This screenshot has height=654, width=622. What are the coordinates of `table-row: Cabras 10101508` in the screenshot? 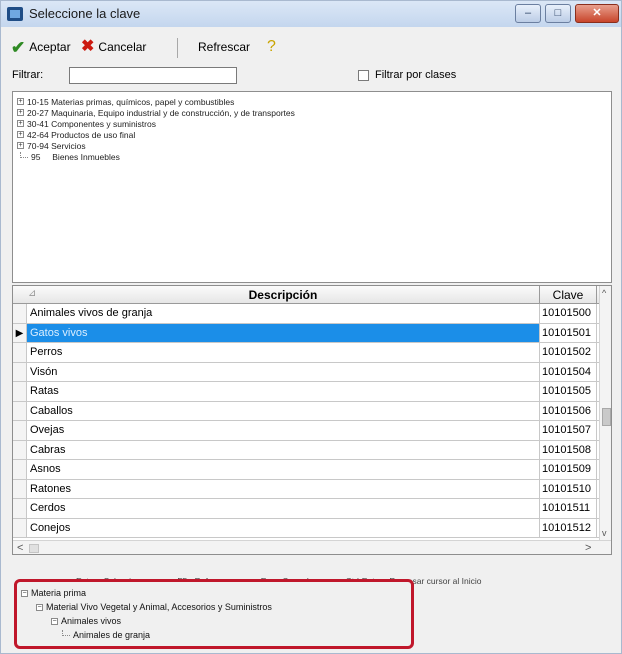 It's located at (306, 450).